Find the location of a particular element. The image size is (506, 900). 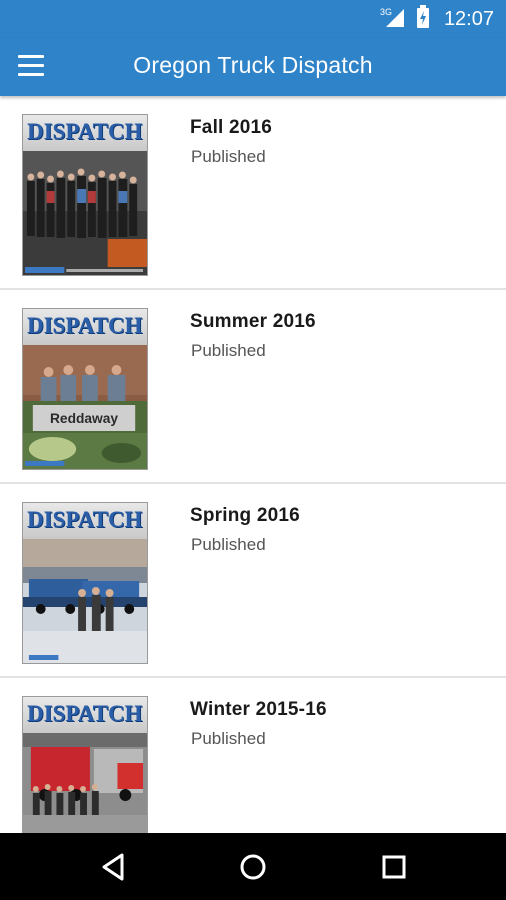

app-title: Oregon Truck Dispatch is located at coordinates (253, 65).